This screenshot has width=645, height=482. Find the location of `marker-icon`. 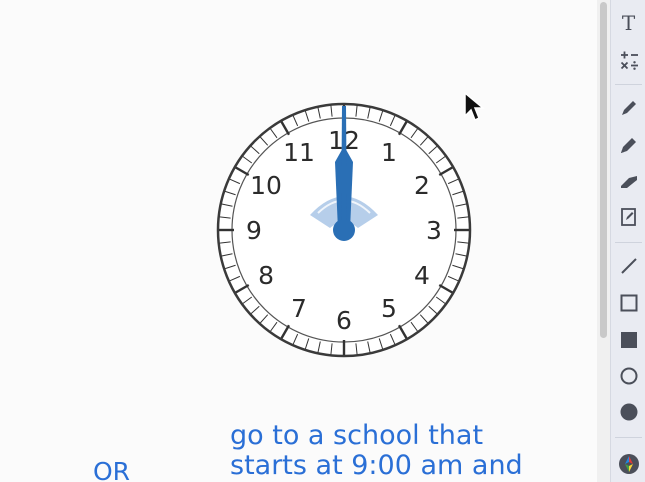

marker-icon is located at coordinates (628, 145).